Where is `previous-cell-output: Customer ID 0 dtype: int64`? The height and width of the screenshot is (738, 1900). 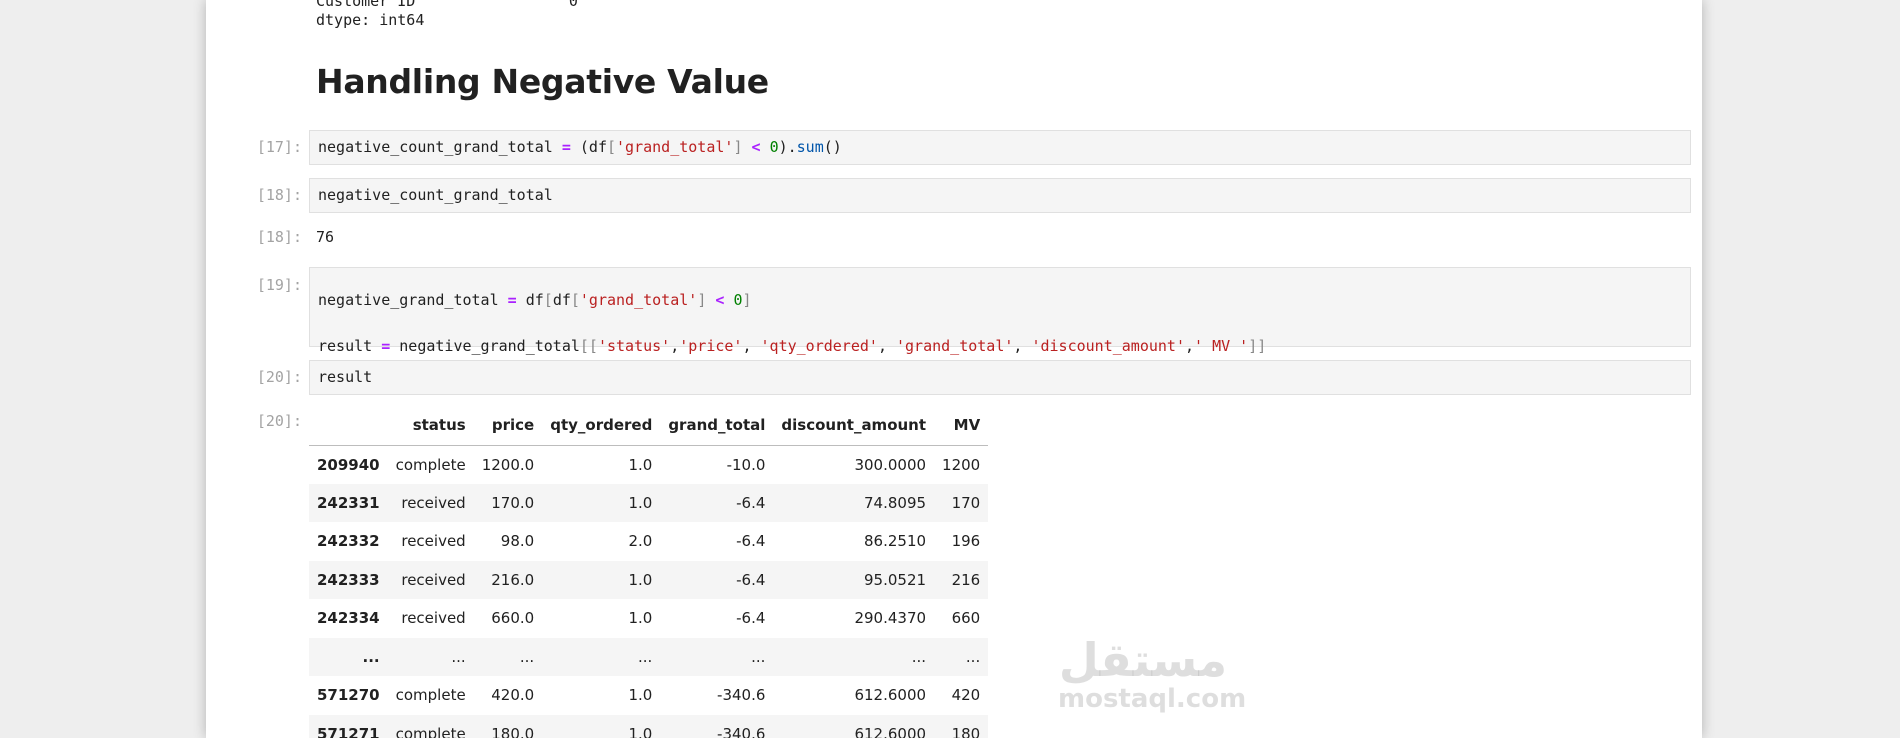
previous-cell-output: Customer ID 0 dtype: int64 is located at coordinates (447, 15).